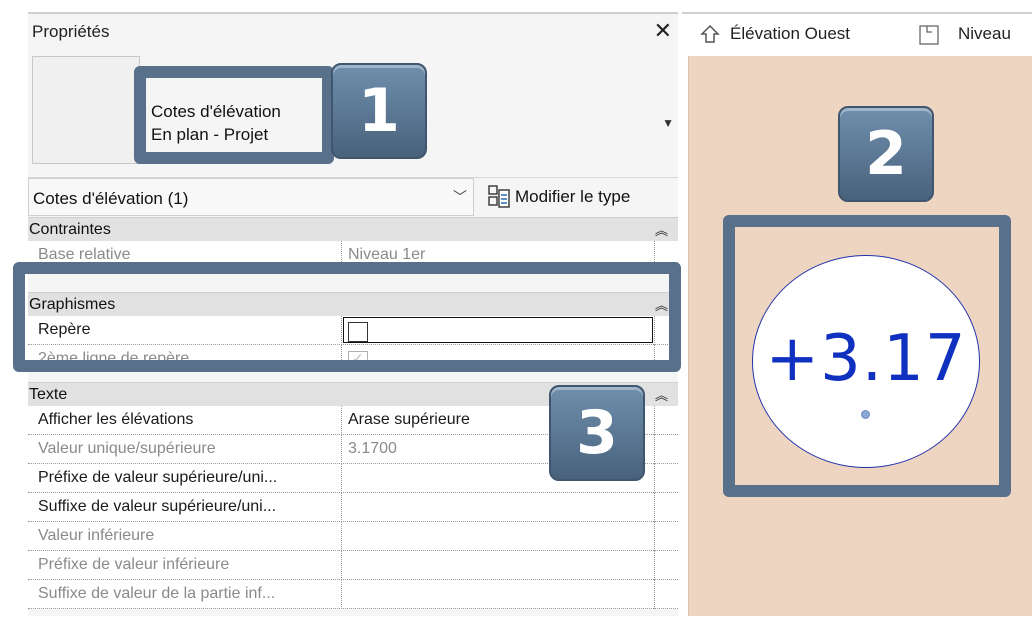 The width and height of the screenshot is (1032, 628). What do you see at coordinates (116, 419) in the screenshot?
I see `row-name: Afficher les élévations` at bounding box center [116, 419].